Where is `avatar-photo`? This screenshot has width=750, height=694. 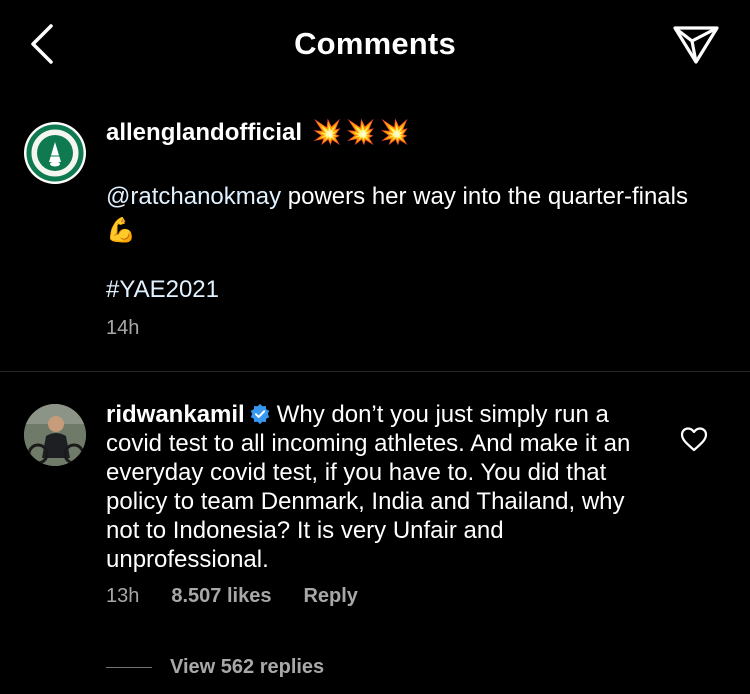 avatar-photo is located at coordinates (55, 435).